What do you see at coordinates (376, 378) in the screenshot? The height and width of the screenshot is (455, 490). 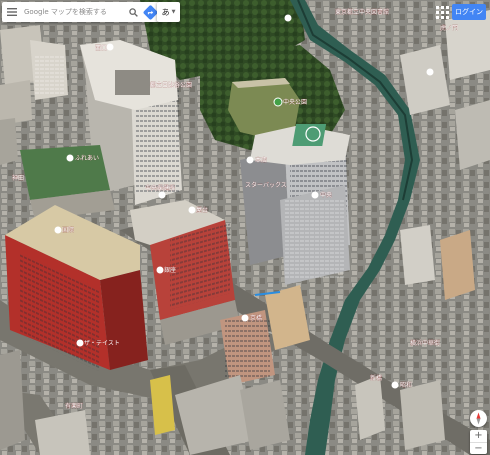 I see `place-label: 新橋` at bounding box center [376, 378].